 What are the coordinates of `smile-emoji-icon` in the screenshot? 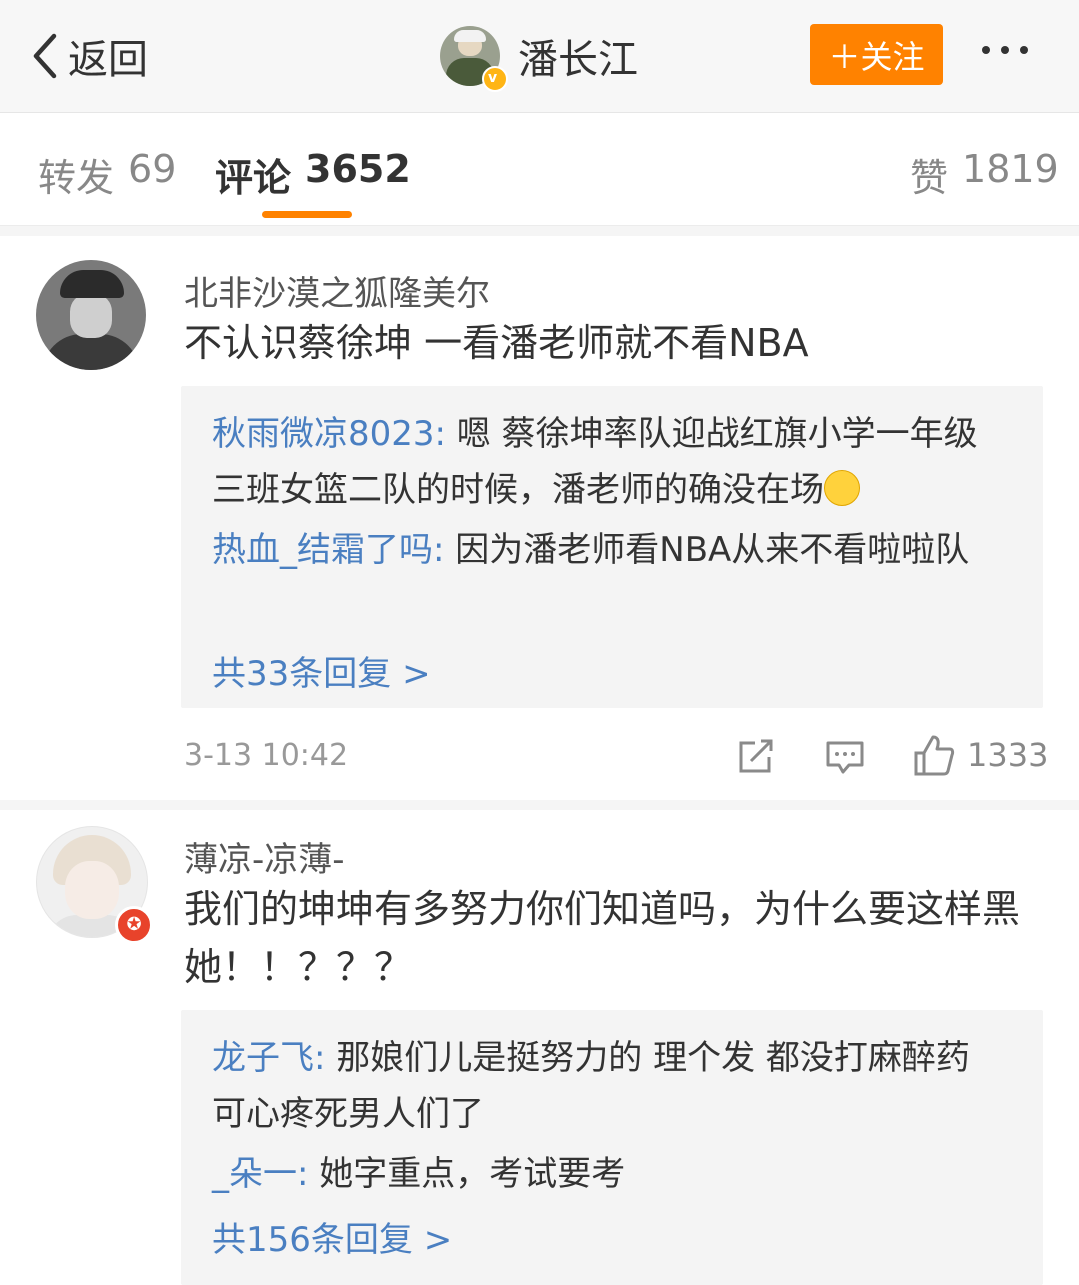 It's located at (842, 487).